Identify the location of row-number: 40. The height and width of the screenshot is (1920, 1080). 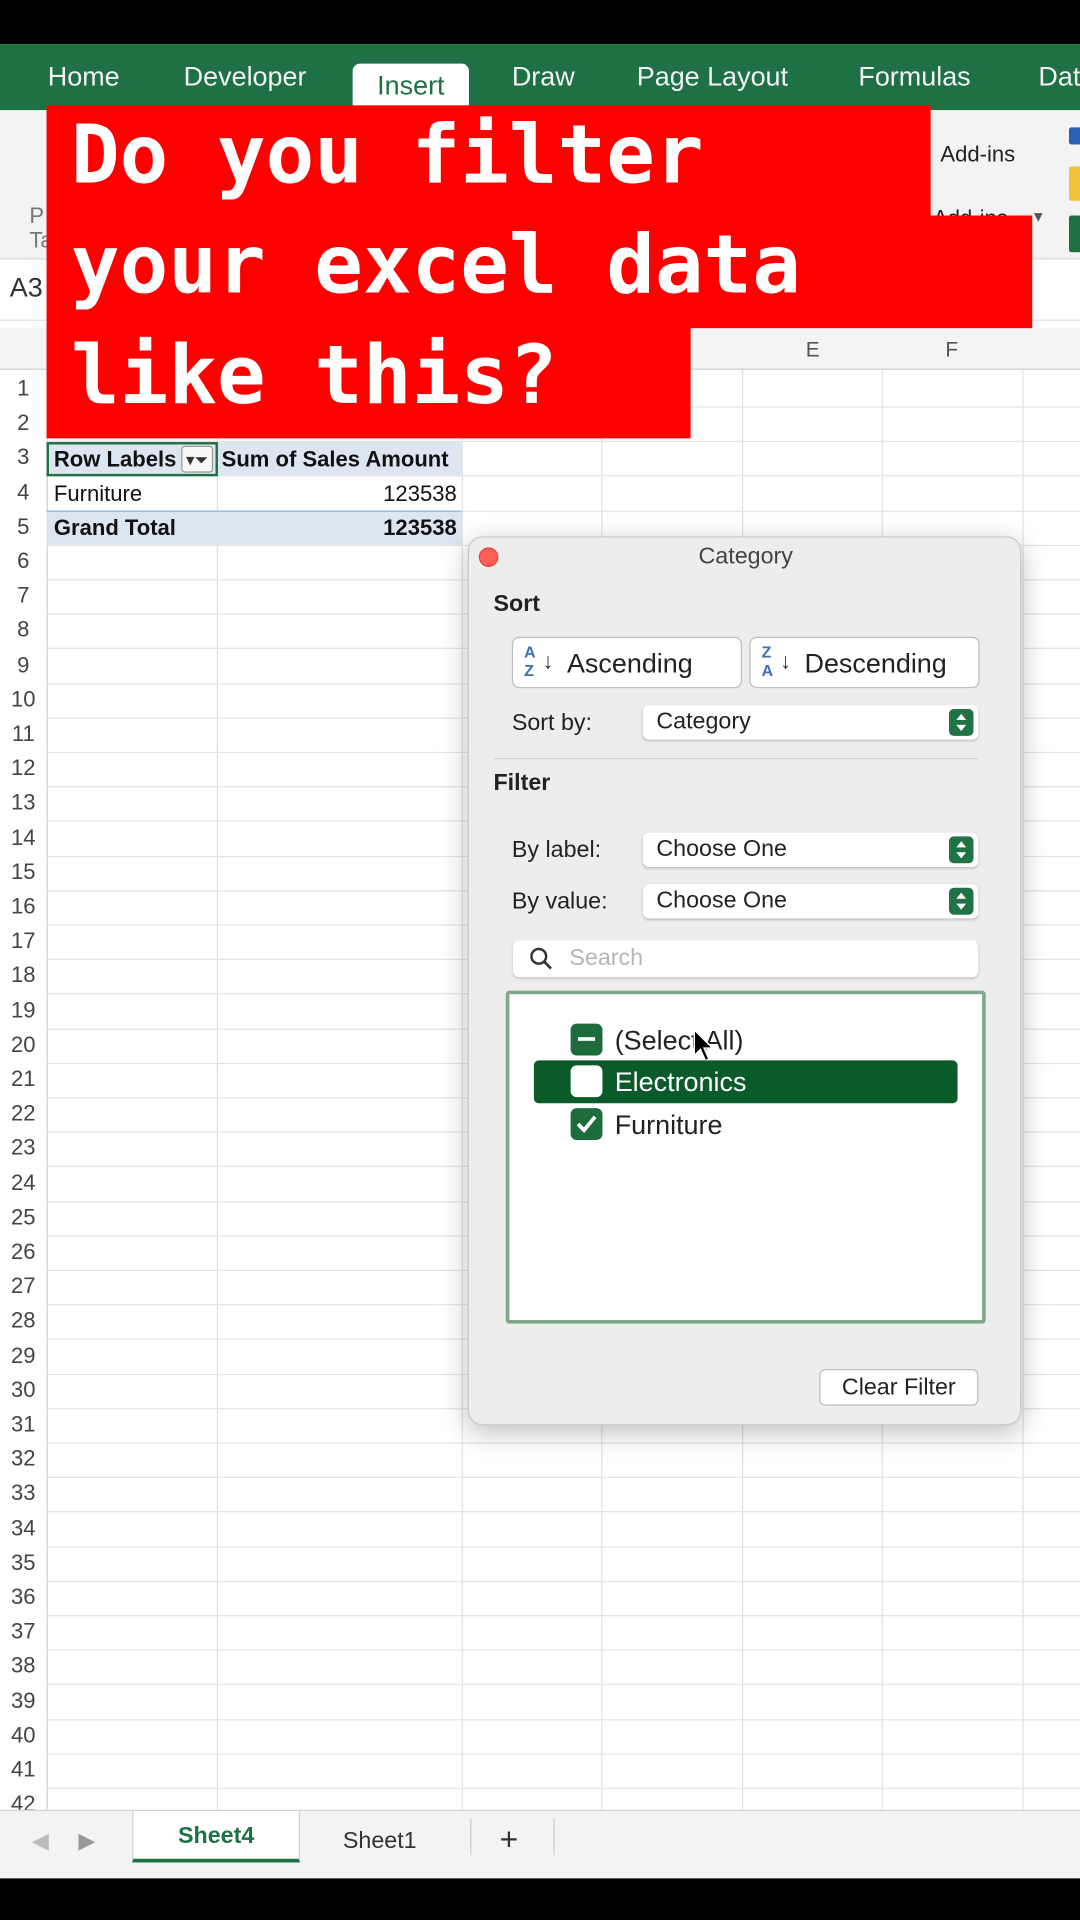
(23, 1736).